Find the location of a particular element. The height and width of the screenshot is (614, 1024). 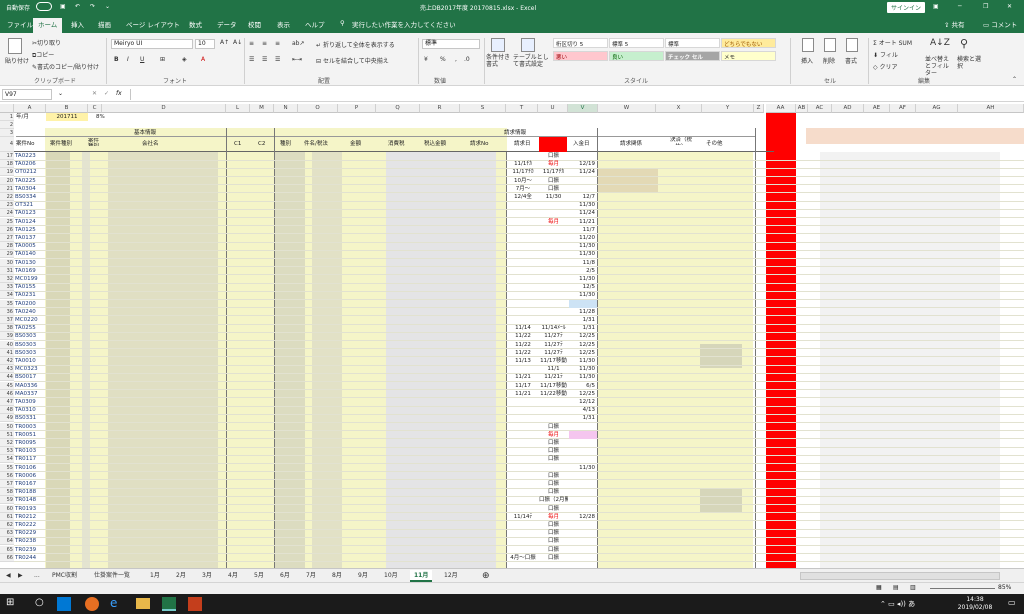

comma-icon: , is located at coordinates (456, 59).